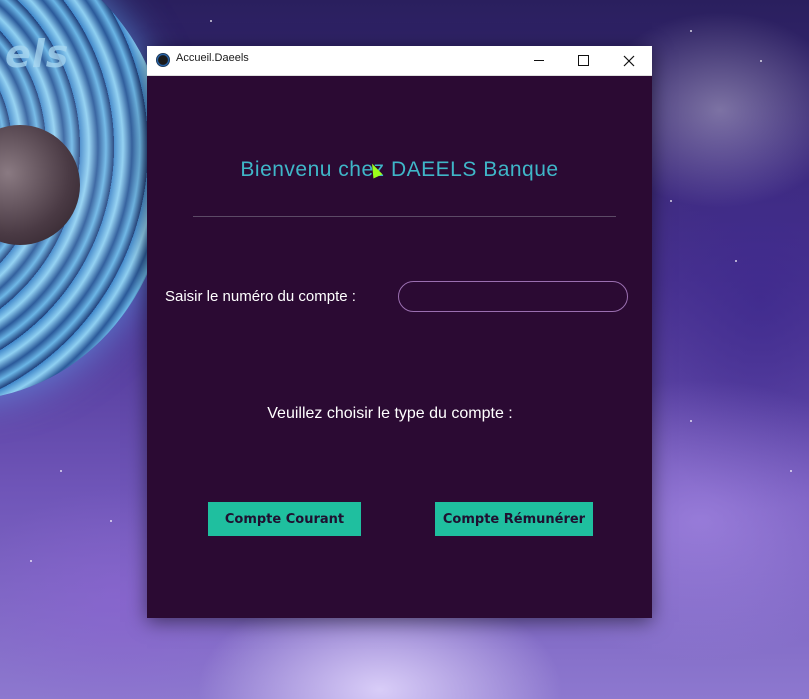 Image resolution: width=809 pixels, height=699 pixels. I want to click on compte-courant-button: Compte Courant, so click(284, 519).